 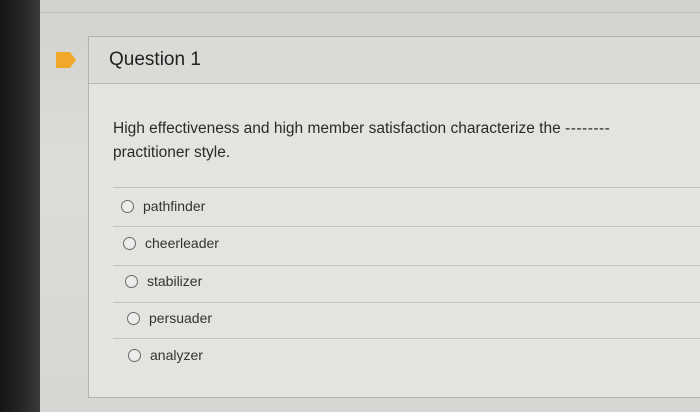 What do you see at coordinates (172, 152) in the screenshot?
I see `question-text-tail: practitioner style.` at bounding box center [172, 152].